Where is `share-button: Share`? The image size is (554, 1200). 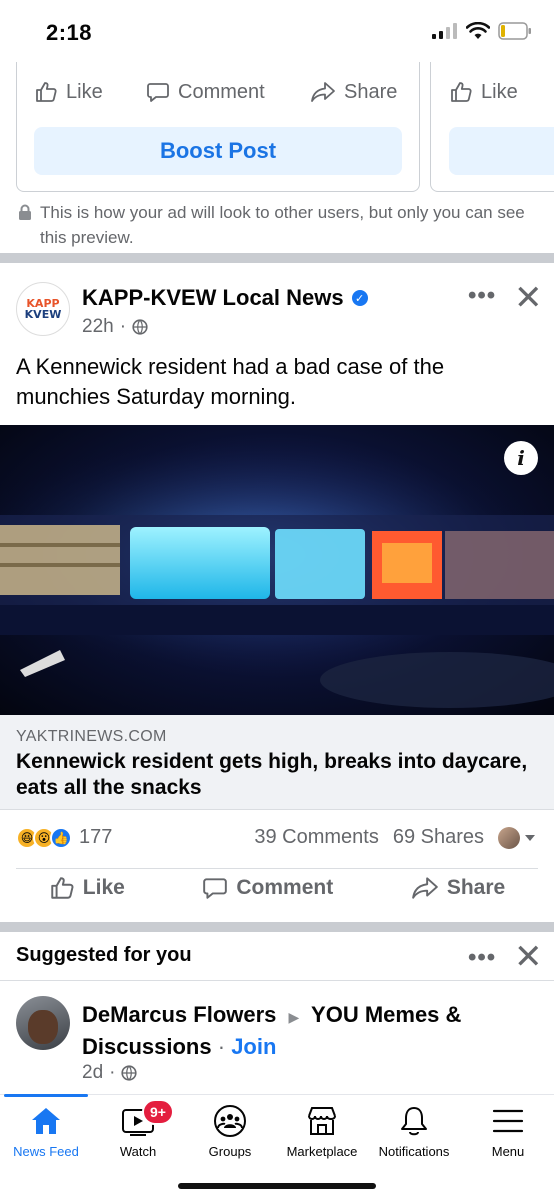 share-button: Share is located at coordinates (458, 888).